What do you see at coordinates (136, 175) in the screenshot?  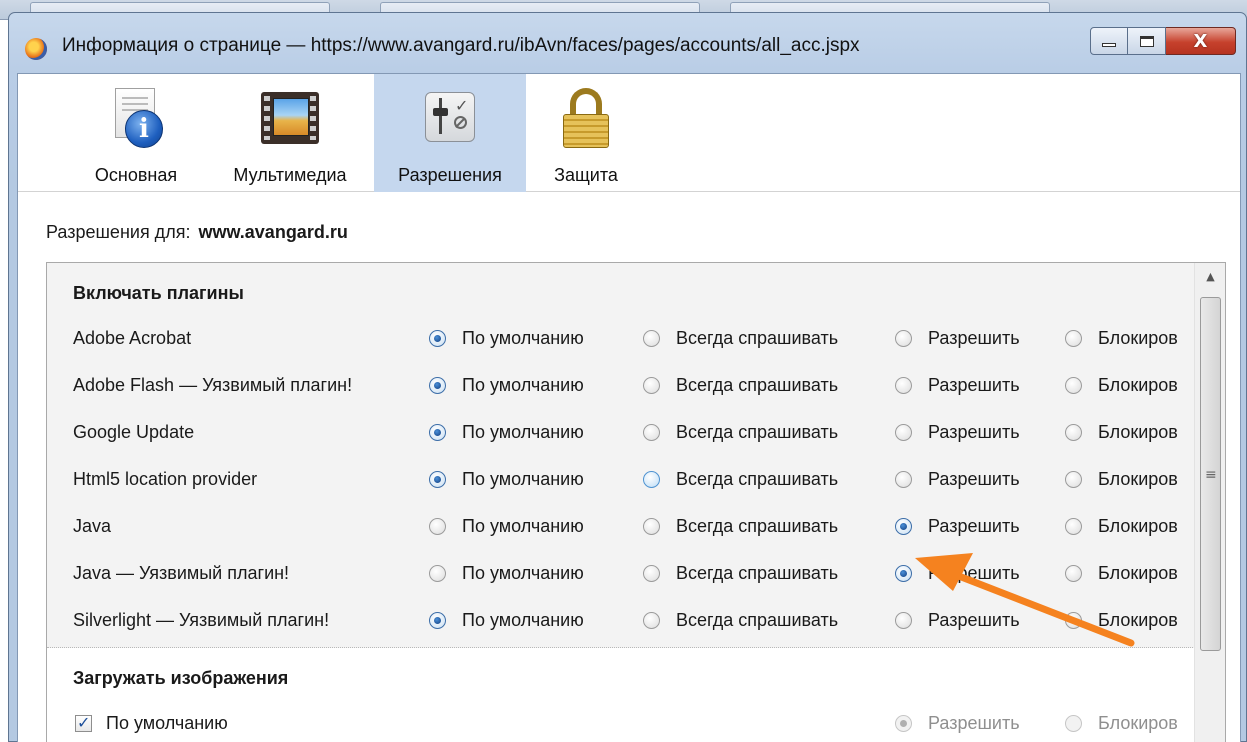 I see `tab-label: Основная` at bounding box center [136, 175].